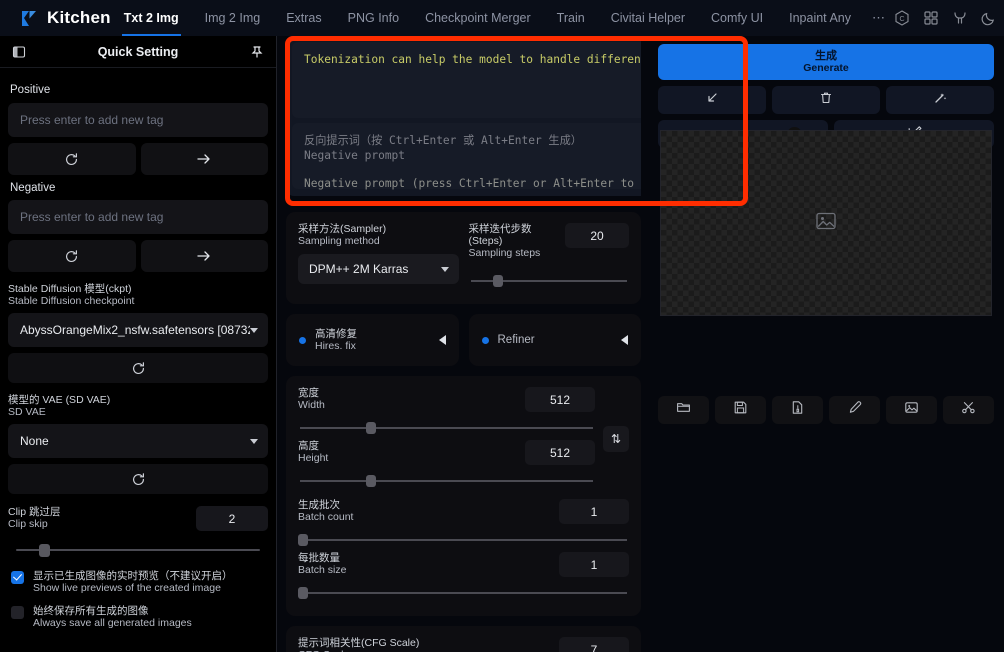 The image size is (1004, 652). Describe the element at coordinates (335, 346) in the screenshot. I see `hires-label-en: Hires. fix` at that location.